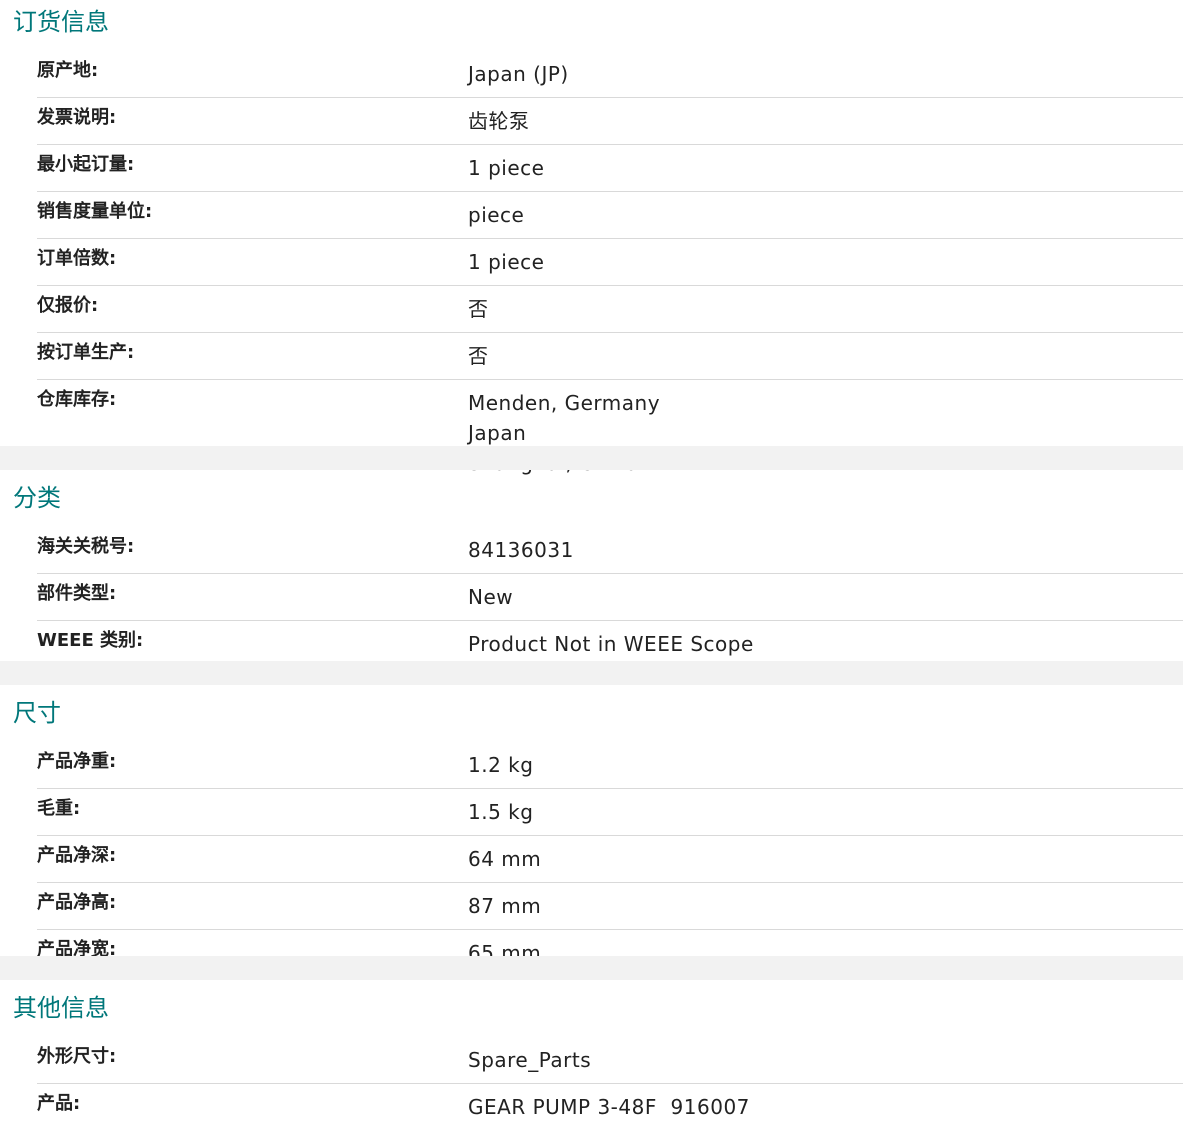 This screenshot has width=1183, height=1130. Describe the element at coordinates (610, 811) in the screenshot. I see `table-row: 毛重: 1.5 kg` at that location.